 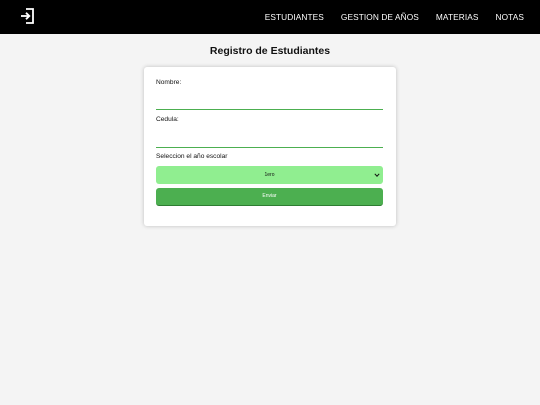 I want to click on logout-icon, so click(x=27, y=16).